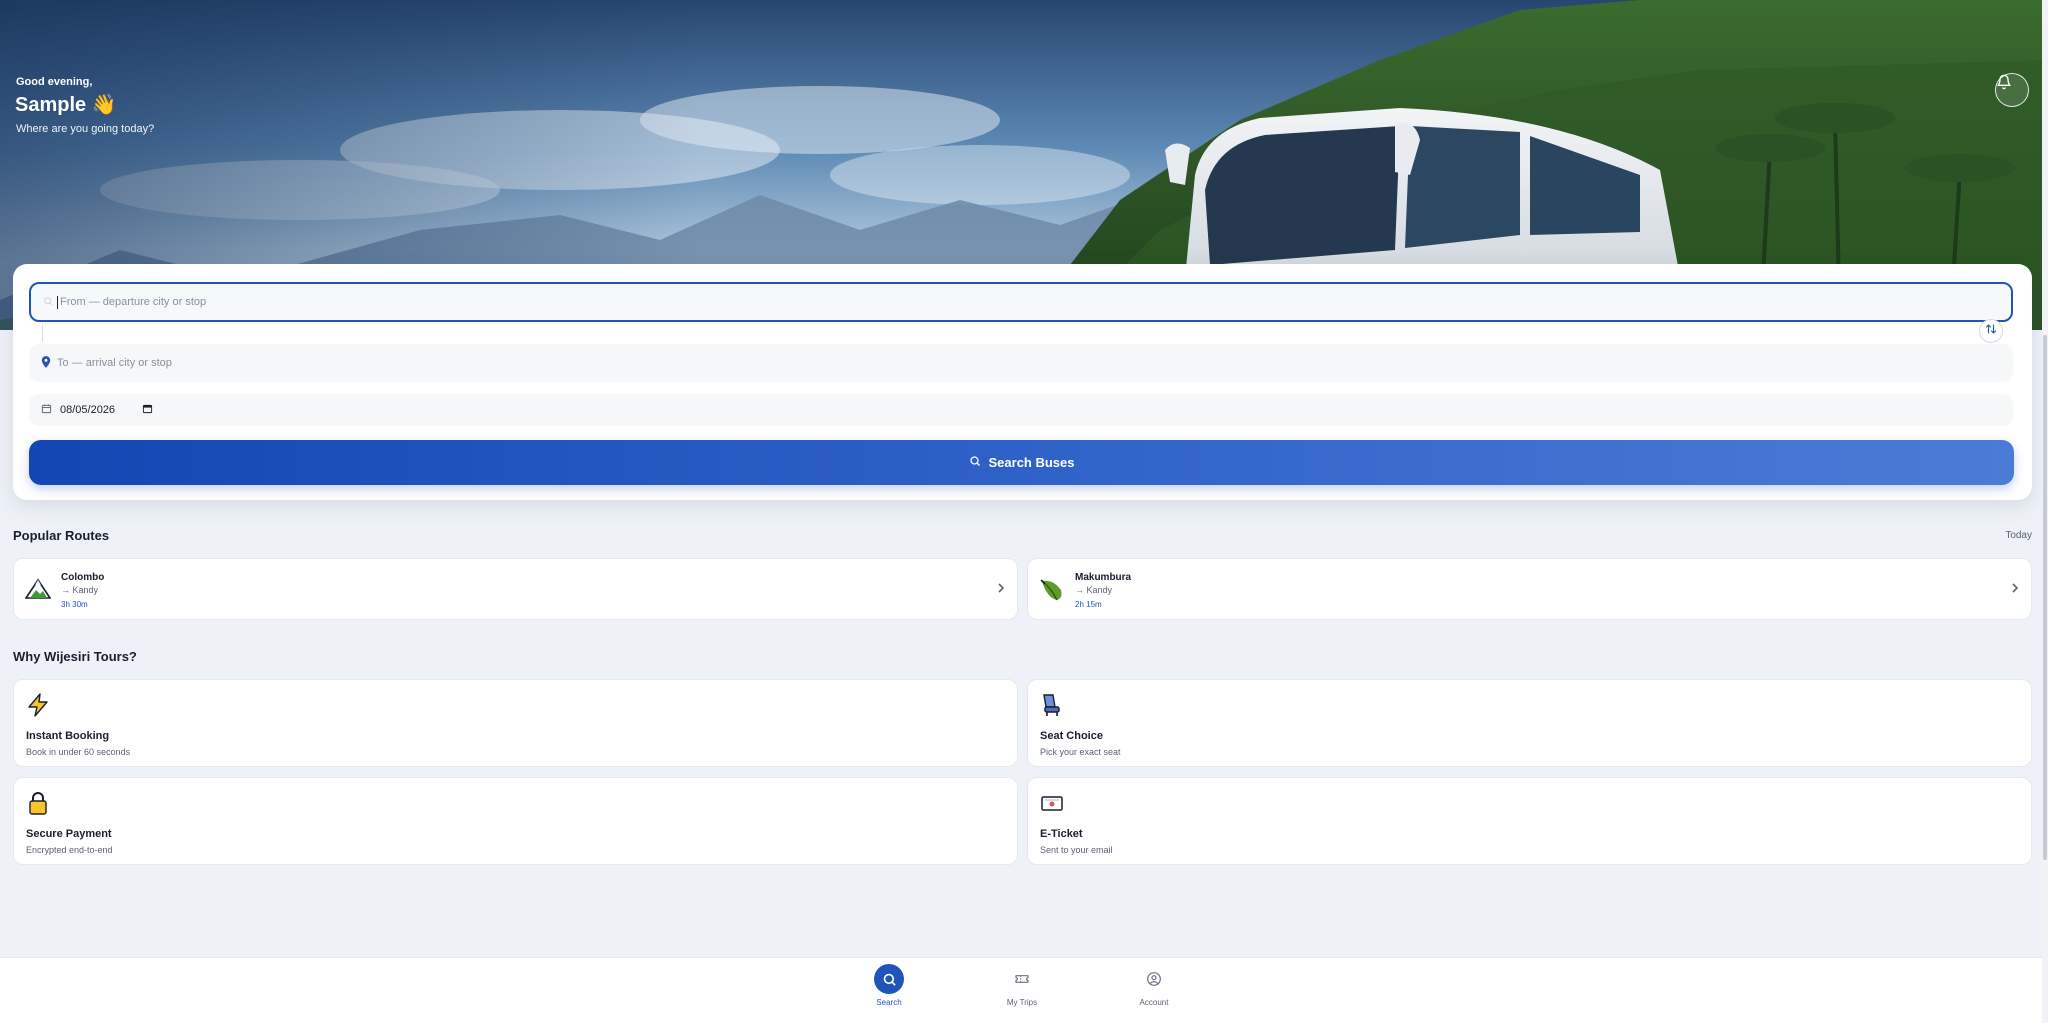  I want to click on user-name: Sample 👋, so click(66, 105).